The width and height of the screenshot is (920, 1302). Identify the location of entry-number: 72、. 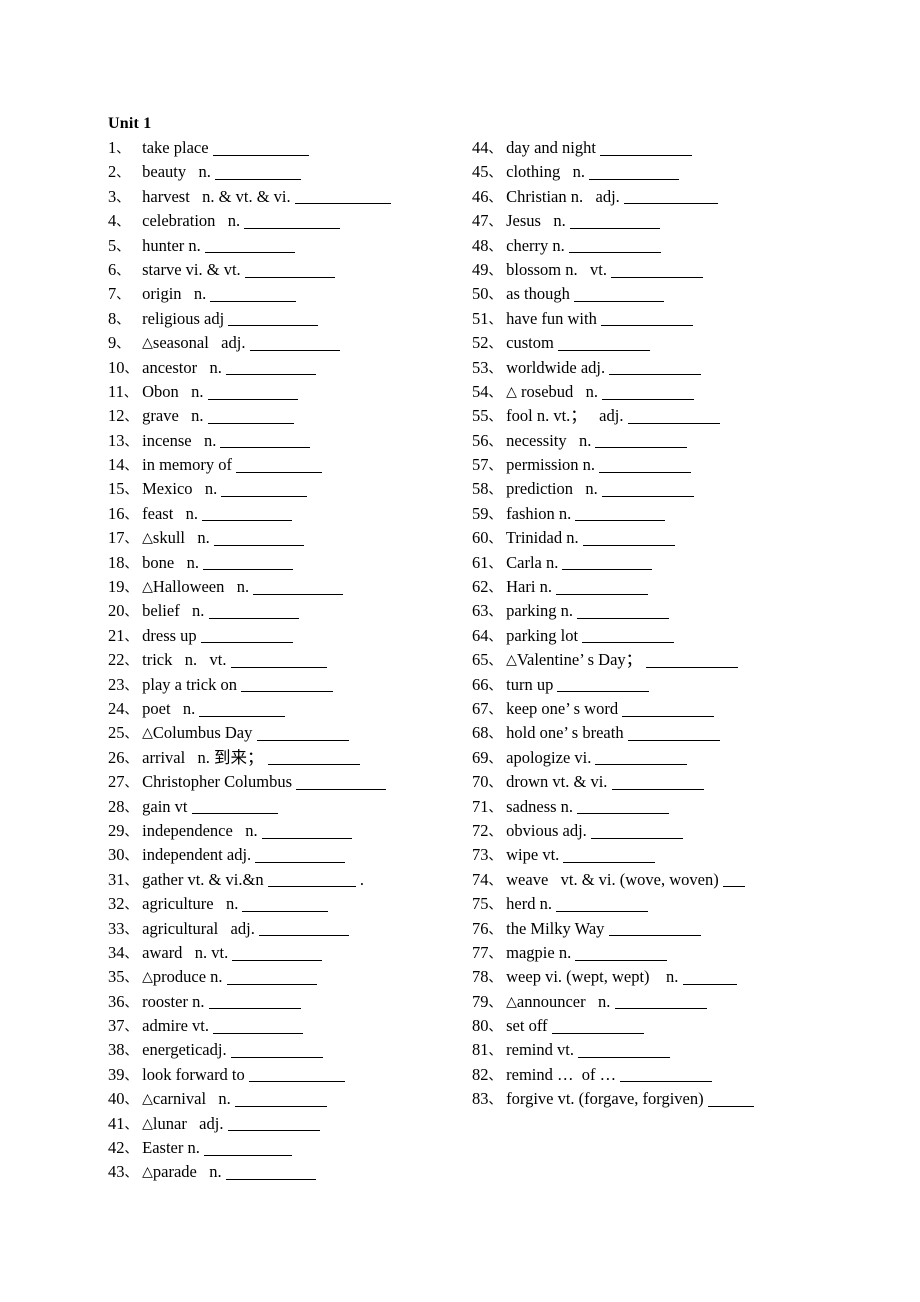
(487, 830).